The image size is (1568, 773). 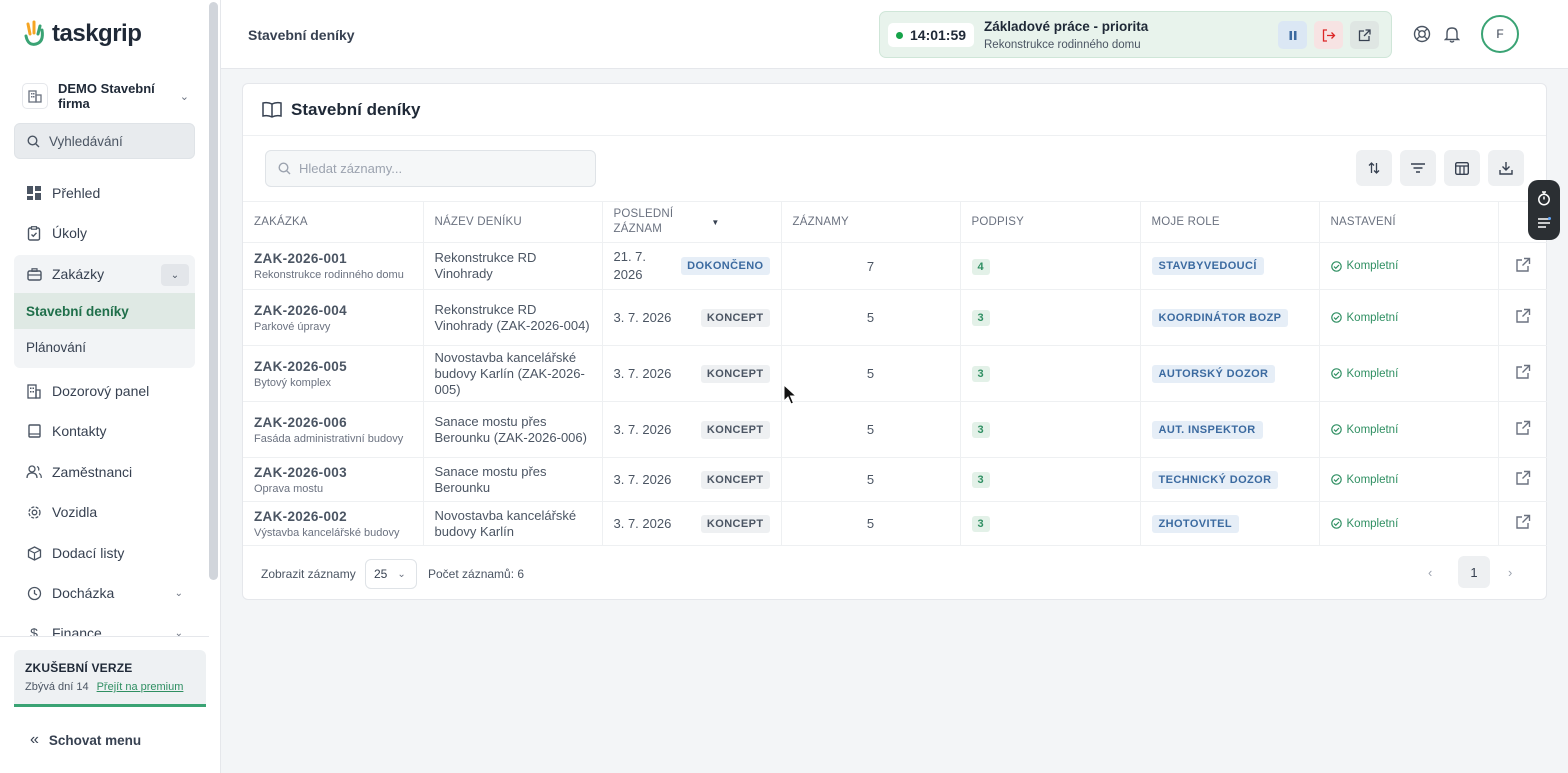 What do you see at coordinates (1418, 168) in the screenshot?
I see `filter-button` at bounding box center [1418, 168].